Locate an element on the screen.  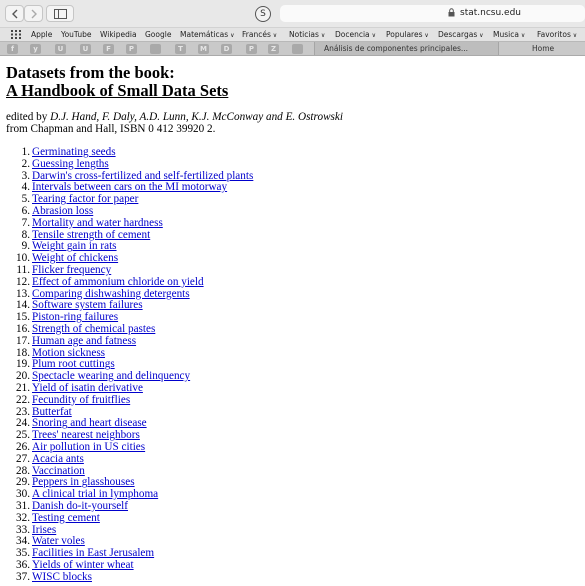
dataset-link: A clinical trial in lymphoma is located at coordinates (95, 494).